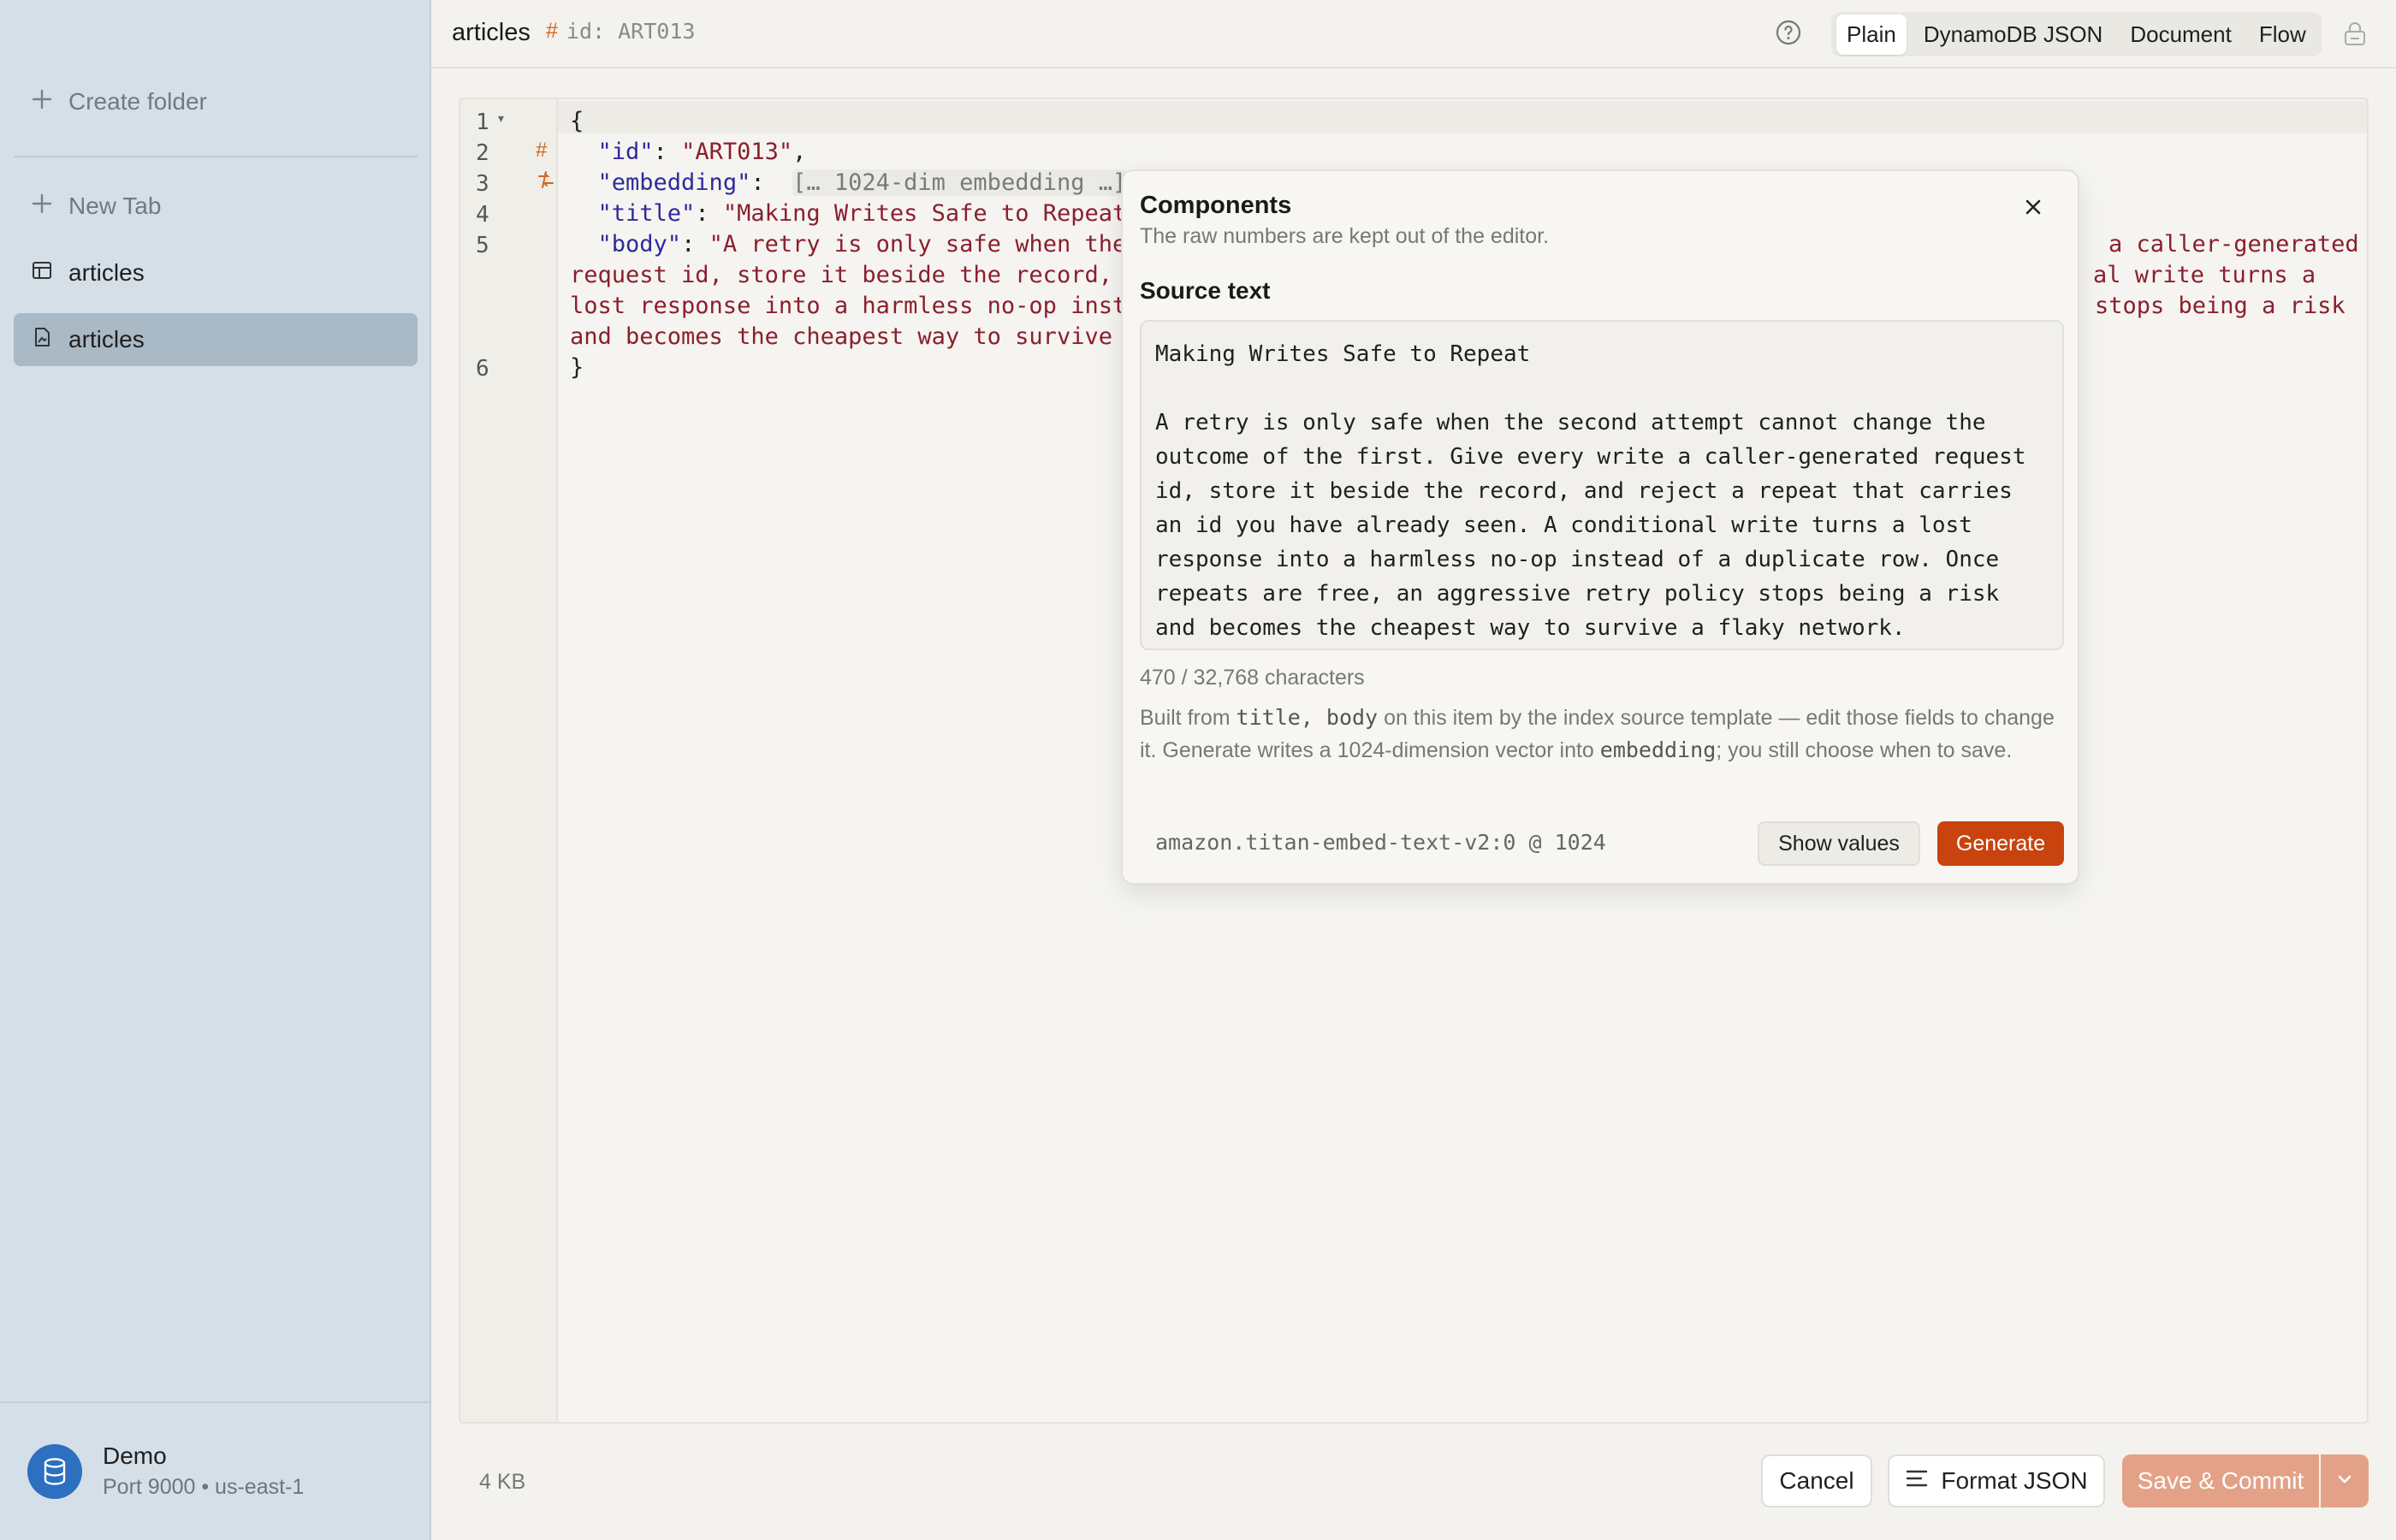 This screenshot has height=1540, width=2396. Describe the element at coordinates (42, 340) in the screenshot. I see `document-icon` at that location.